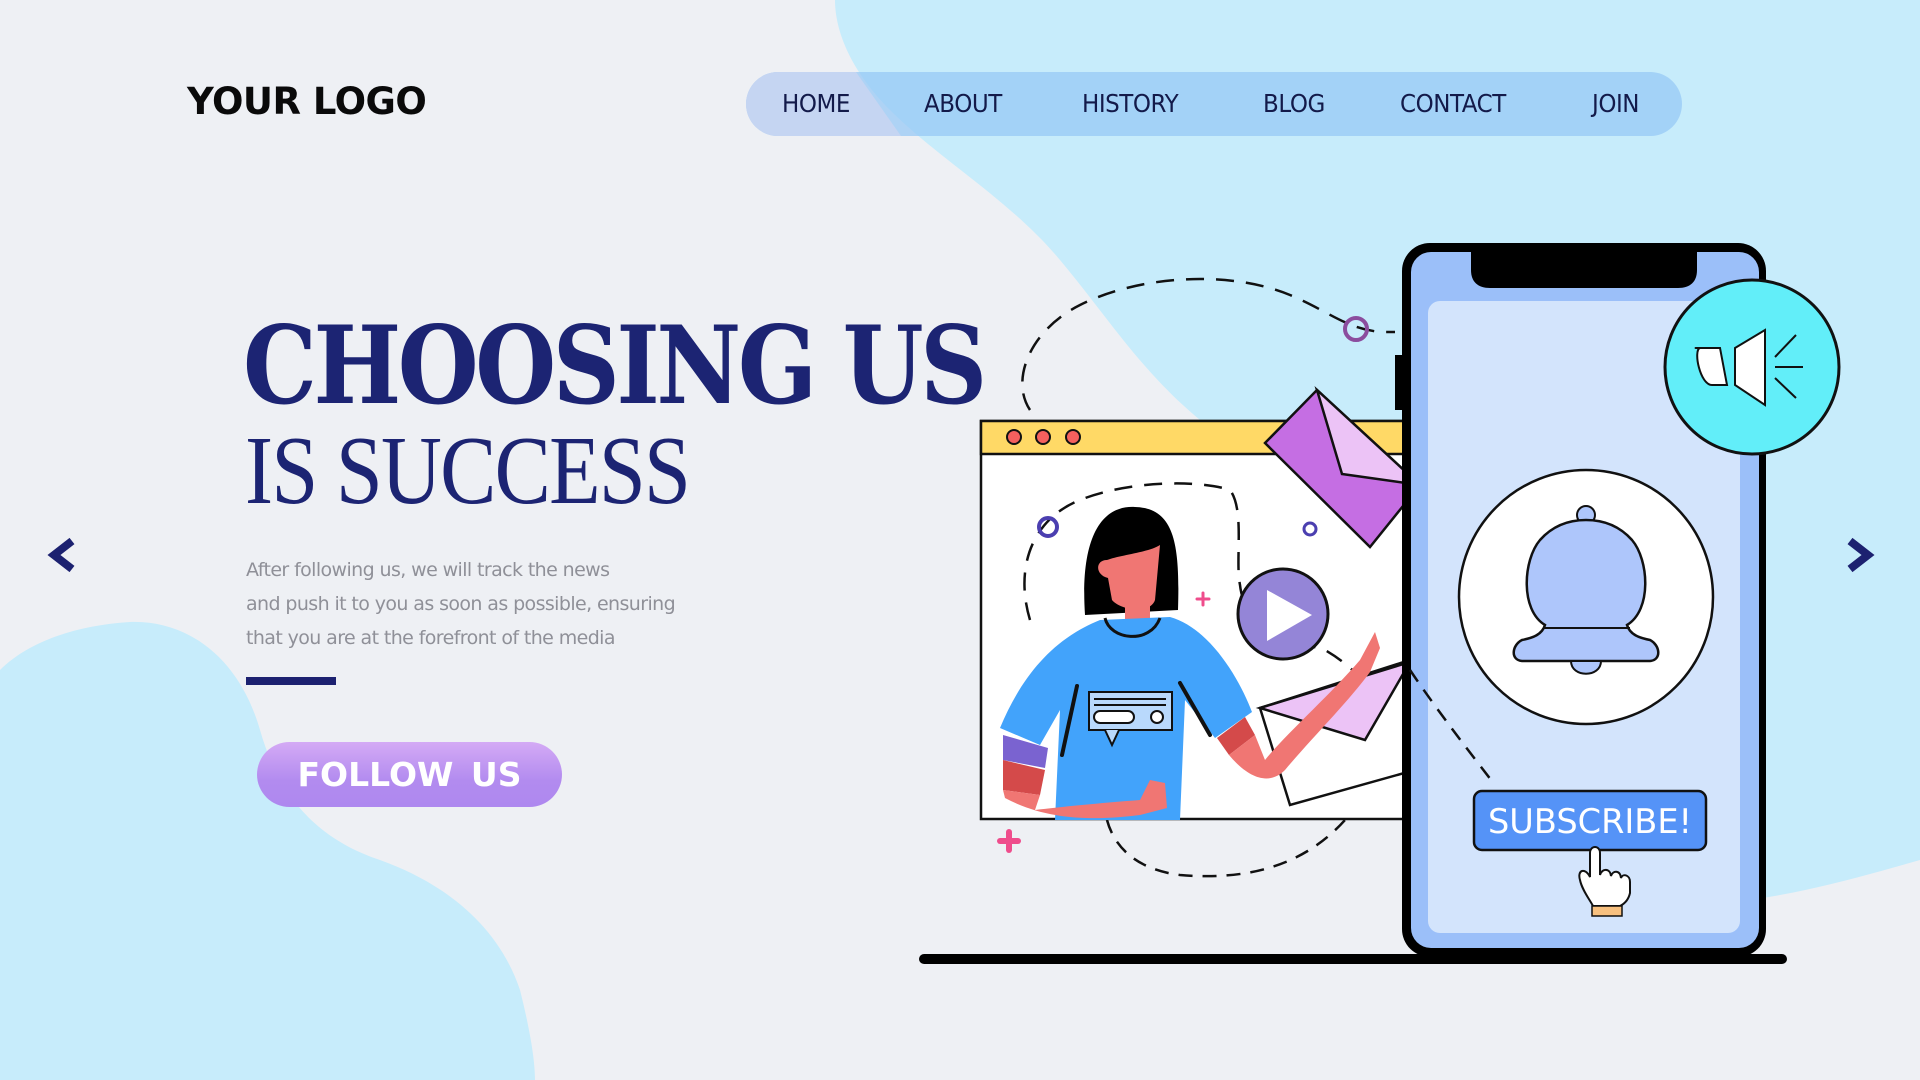 This screenshot has height=1080, width=1920. I want to click on nav-item-join: JOIN, so click(1615, 103).